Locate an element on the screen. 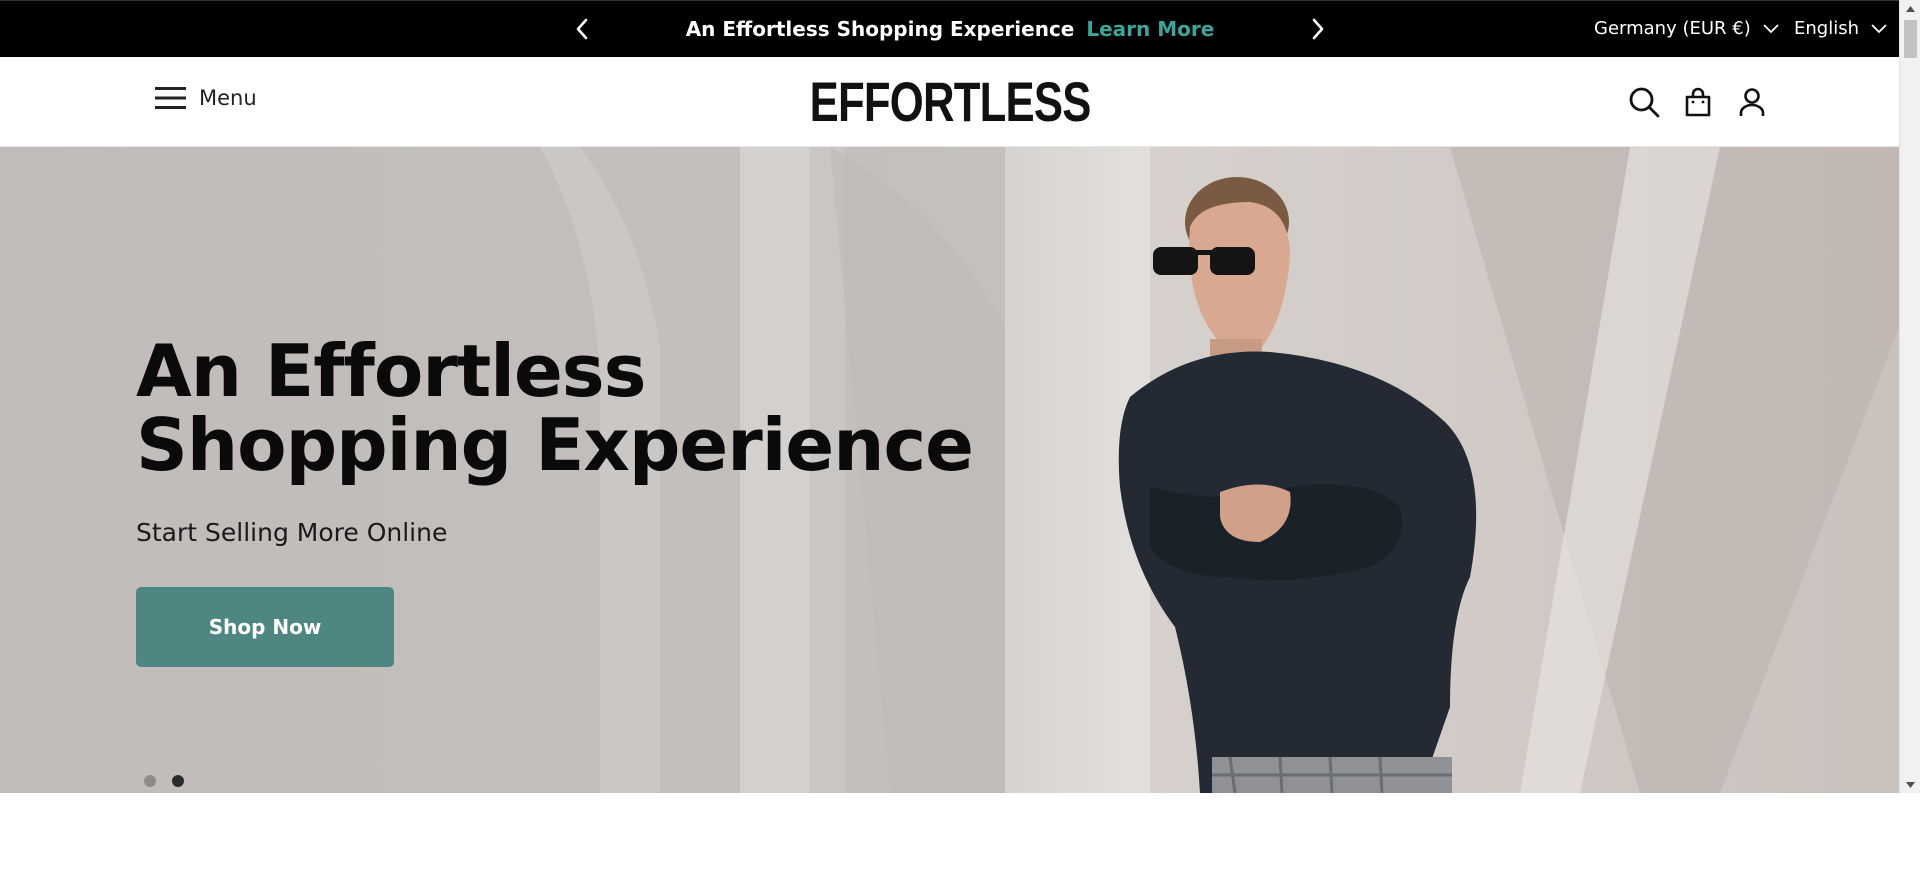  page-scrollbar is located at coordinates (1909, 396).